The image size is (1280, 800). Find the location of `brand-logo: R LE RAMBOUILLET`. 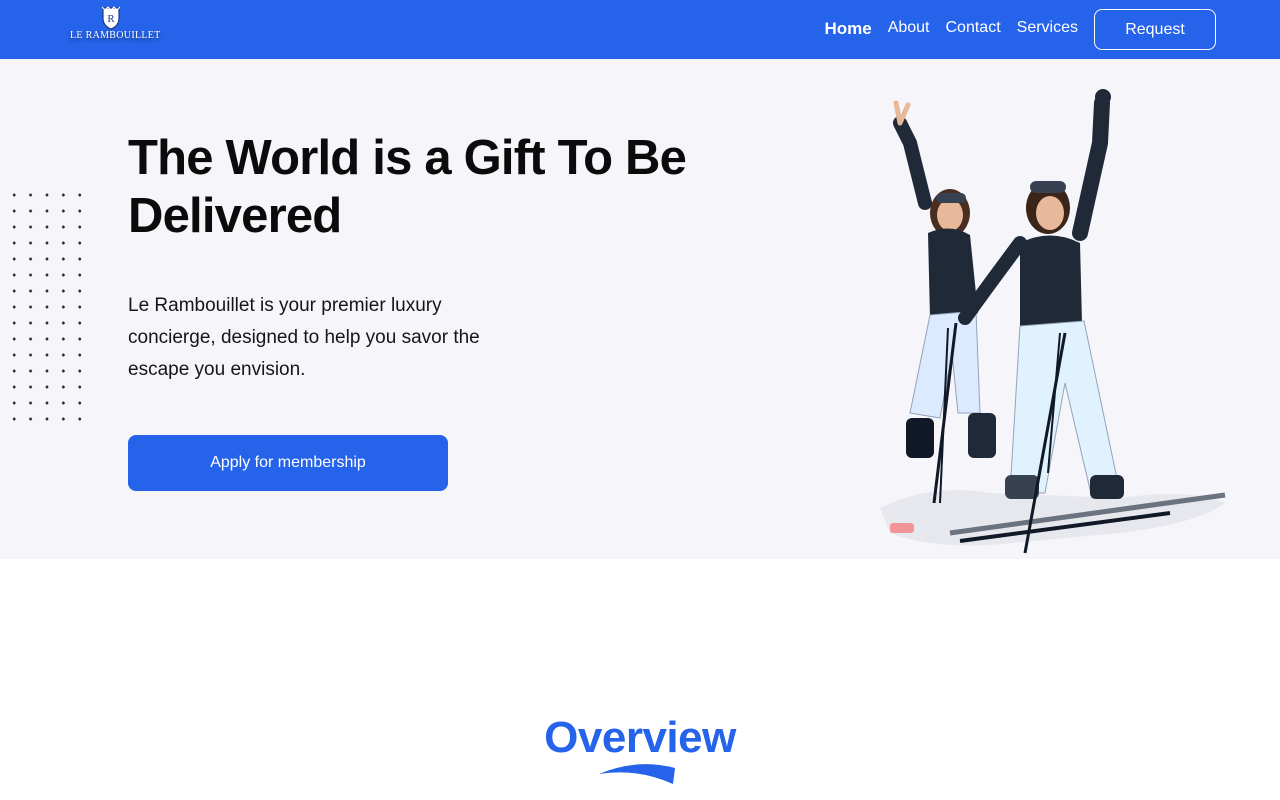

brand-logo: R LE RAMBOUILLET is located at coordinates (115, 25).